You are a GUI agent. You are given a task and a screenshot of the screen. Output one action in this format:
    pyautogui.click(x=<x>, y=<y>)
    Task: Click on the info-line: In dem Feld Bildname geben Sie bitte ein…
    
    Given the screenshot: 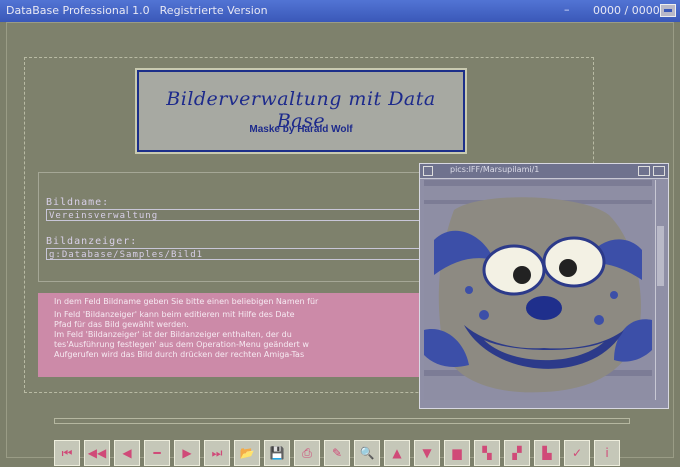 What is the action you would take?
    pyautogui.click(x=186, y=301)
    